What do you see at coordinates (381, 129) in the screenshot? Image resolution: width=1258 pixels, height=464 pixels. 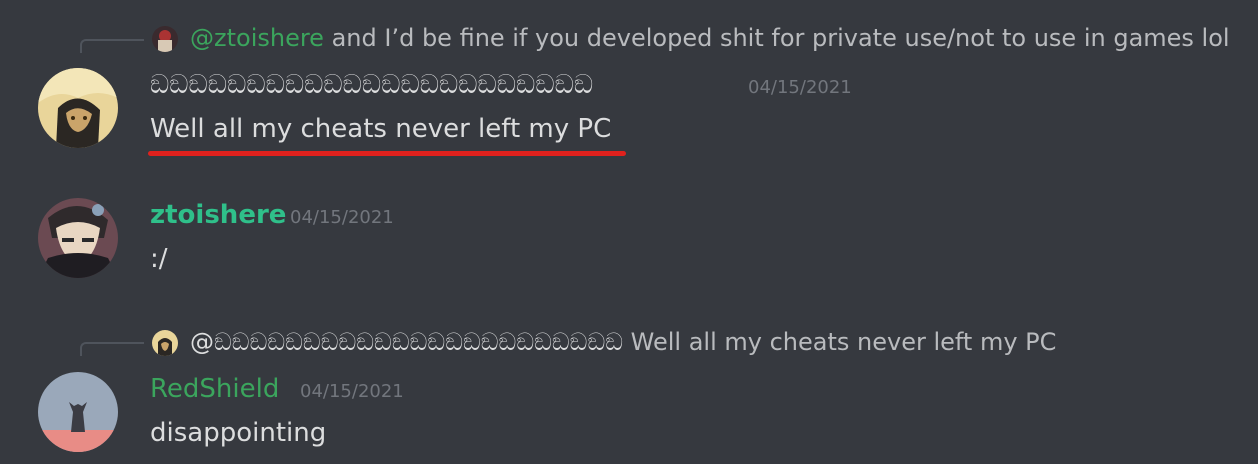 I see `message-content: Well all my cheats never left my PC` at bounding box center [381, 129].